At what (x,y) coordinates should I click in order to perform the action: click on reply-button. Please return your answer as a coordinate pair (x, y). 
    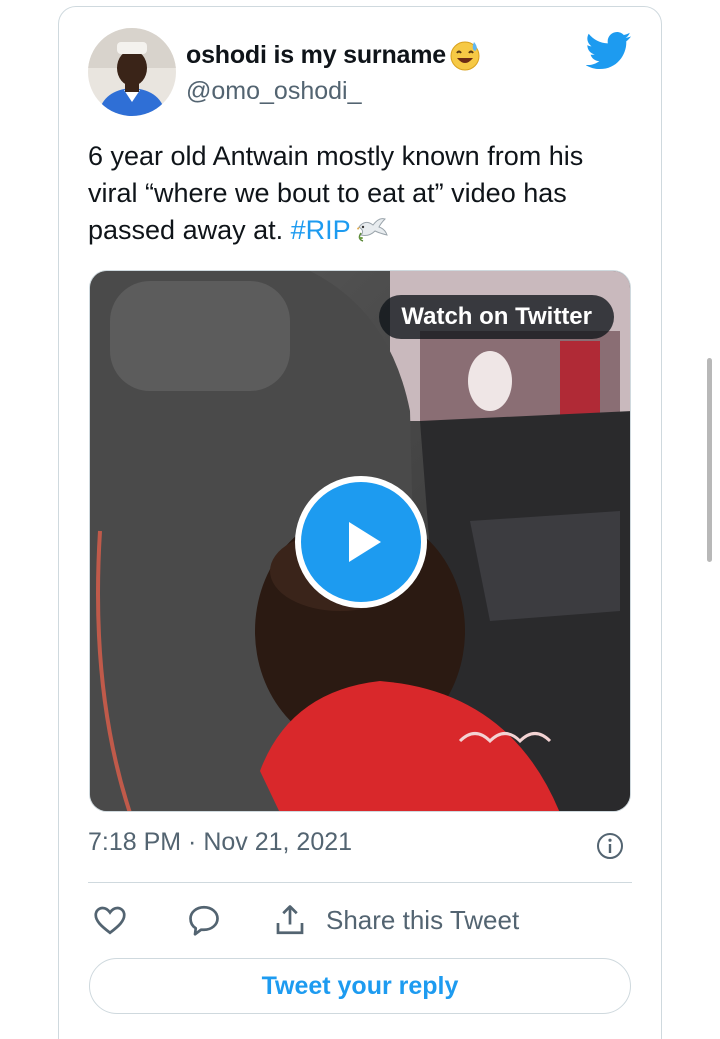
    Looking at the image, I should click on (204, 920).